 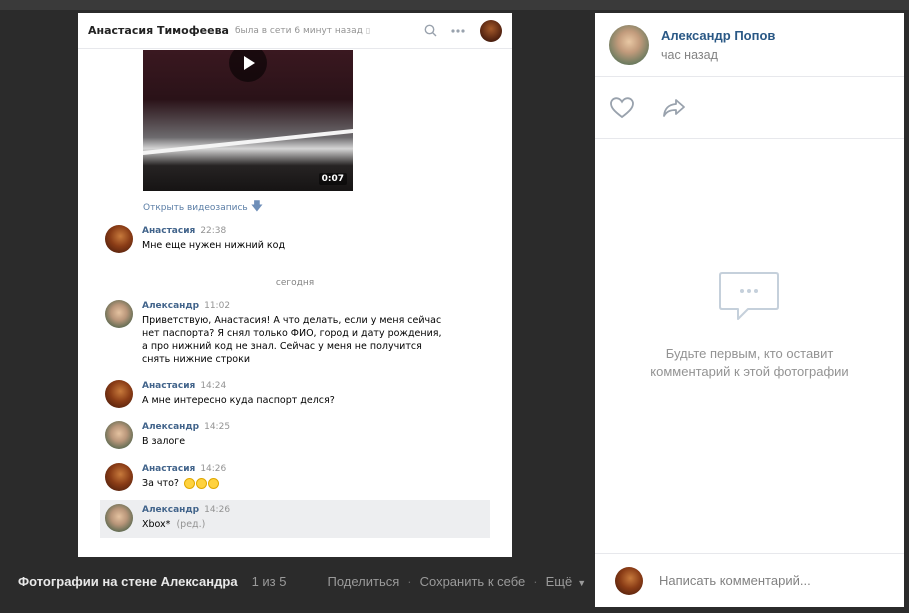 I want to click on play-icon, so click(x=248, y=66).